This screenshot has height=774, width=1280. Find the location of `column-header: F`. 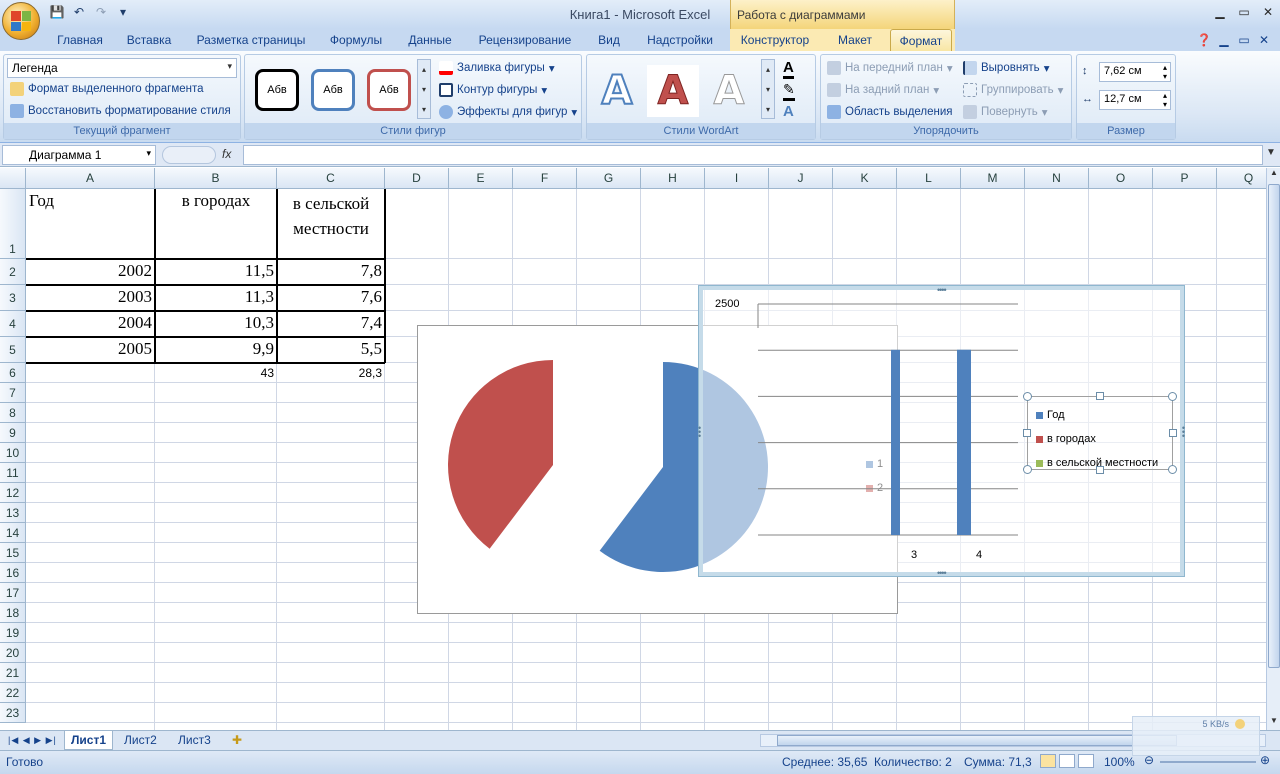

column-header: F is located at coordinates (545, 178).